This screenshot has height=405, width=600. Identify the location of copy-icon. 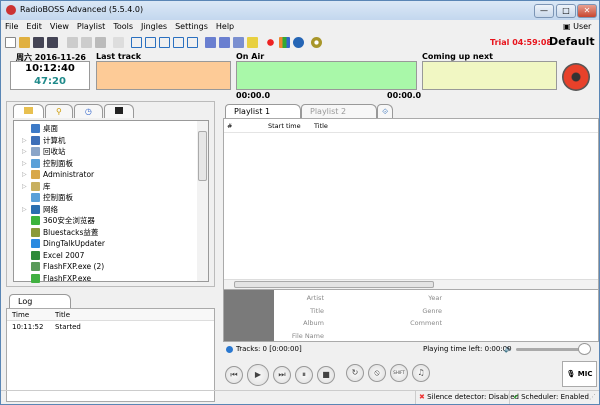
(86, 42).